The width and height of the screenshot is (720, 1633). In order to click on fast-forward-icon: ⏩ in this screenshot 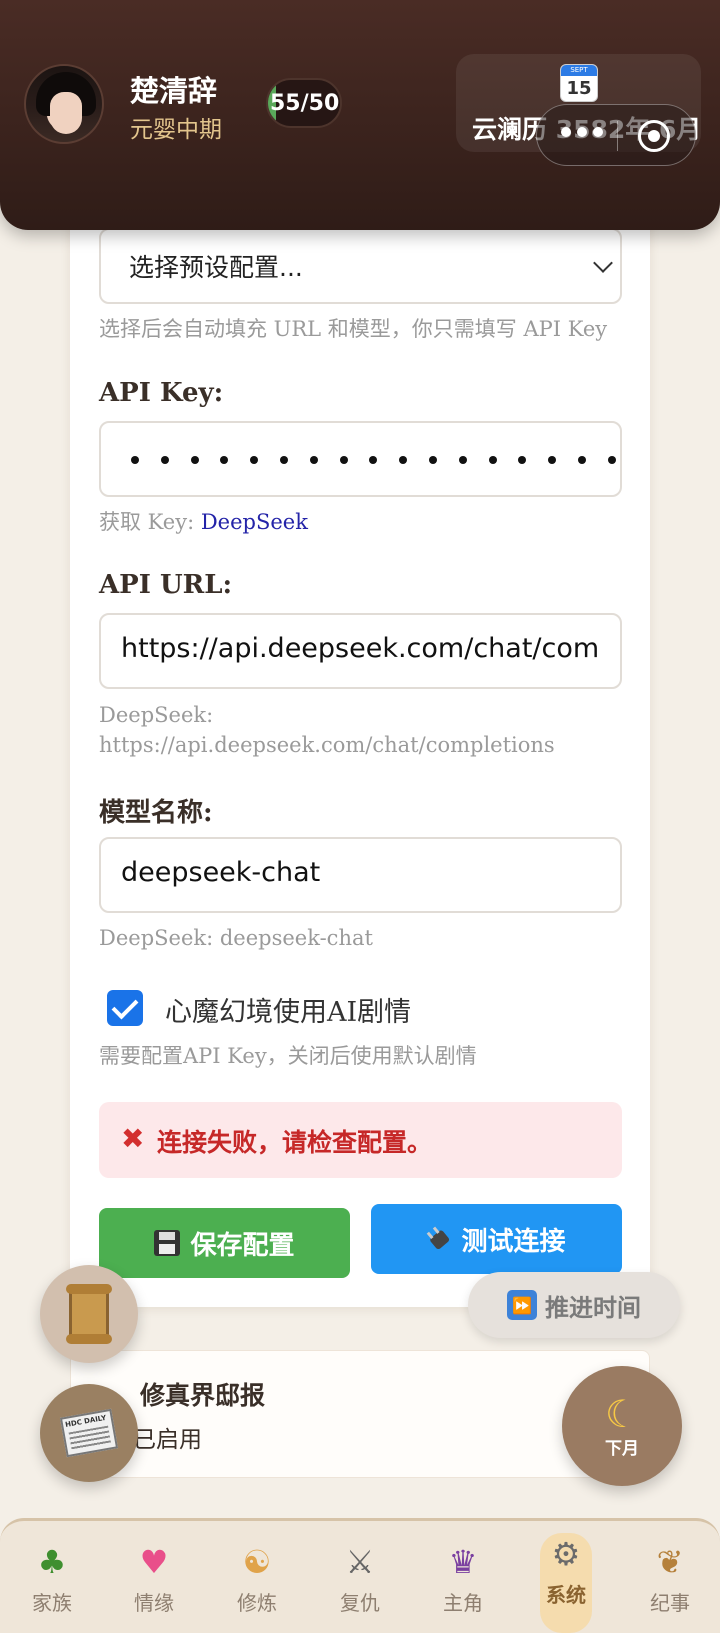, I will do `click(522, 1305)`.